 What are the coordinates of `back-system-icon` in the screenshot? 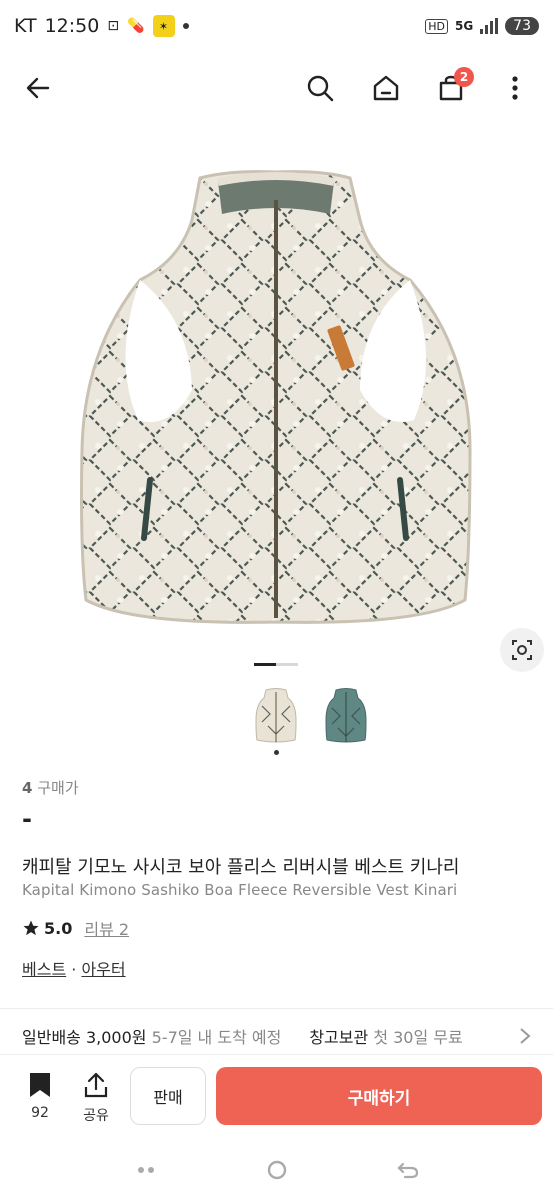 It's located at (407, 1170).